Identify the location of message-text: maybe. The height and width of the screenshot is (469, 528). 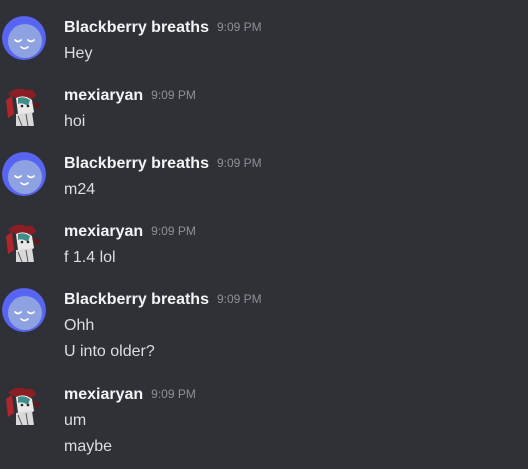
(88, 446).